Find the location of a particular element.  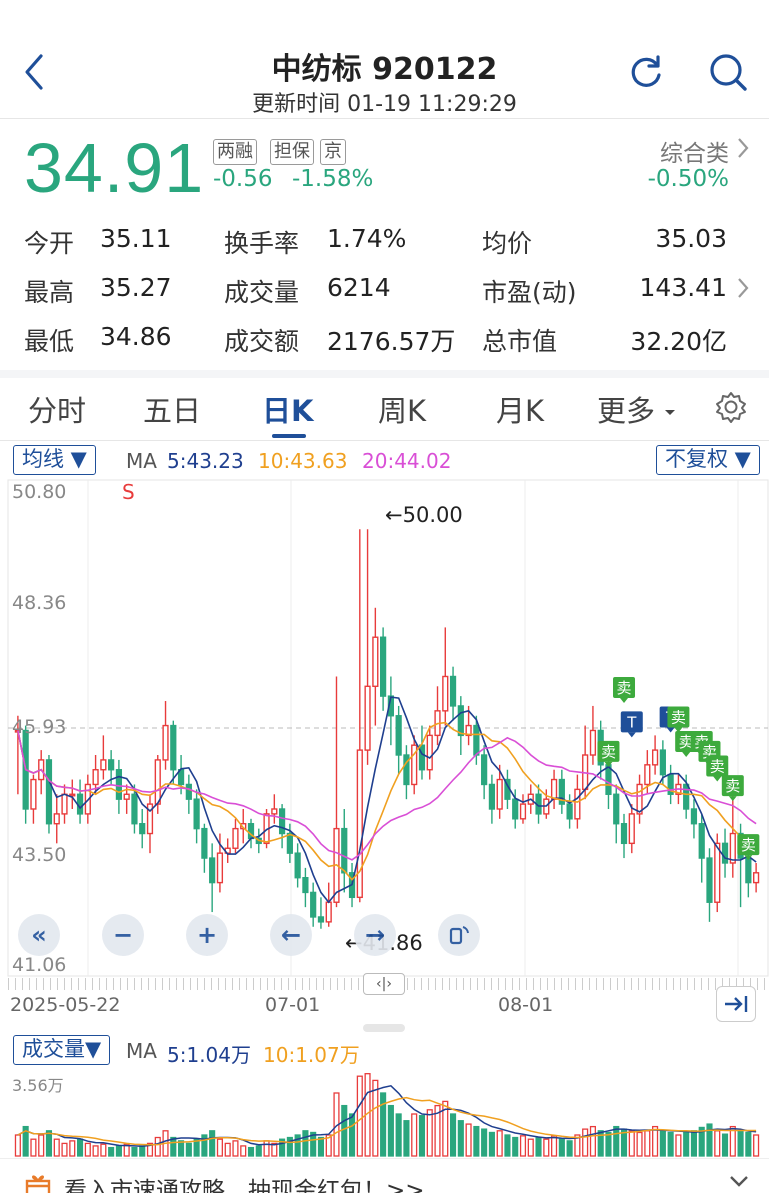

pane-resize-handle is located at coordinates (384, 1028).